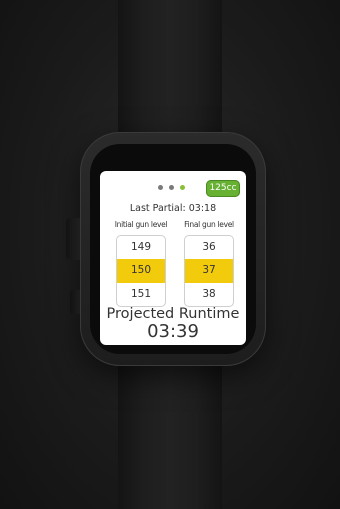 This screenshot has width=340, height=509. Describe the element at coordinates (73, 239) in the screenshot. I see `digital-crown` at that location.